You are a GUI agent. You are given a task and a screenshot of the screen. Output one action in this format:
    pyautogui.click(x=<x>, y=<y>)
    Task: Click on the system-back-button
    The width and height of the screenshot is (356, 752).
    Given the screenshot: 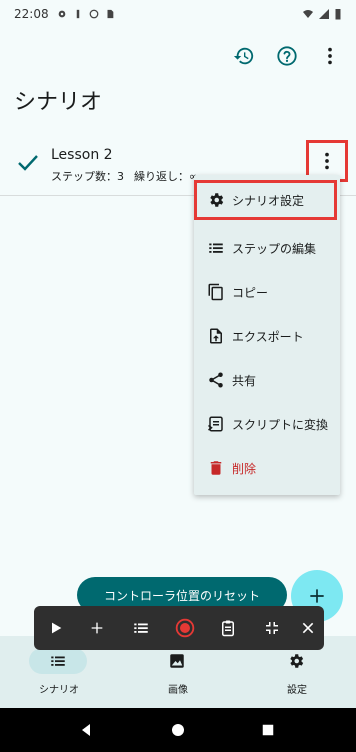 What is the action you would take?
    pyautogui.click(x=86, y=730)
    